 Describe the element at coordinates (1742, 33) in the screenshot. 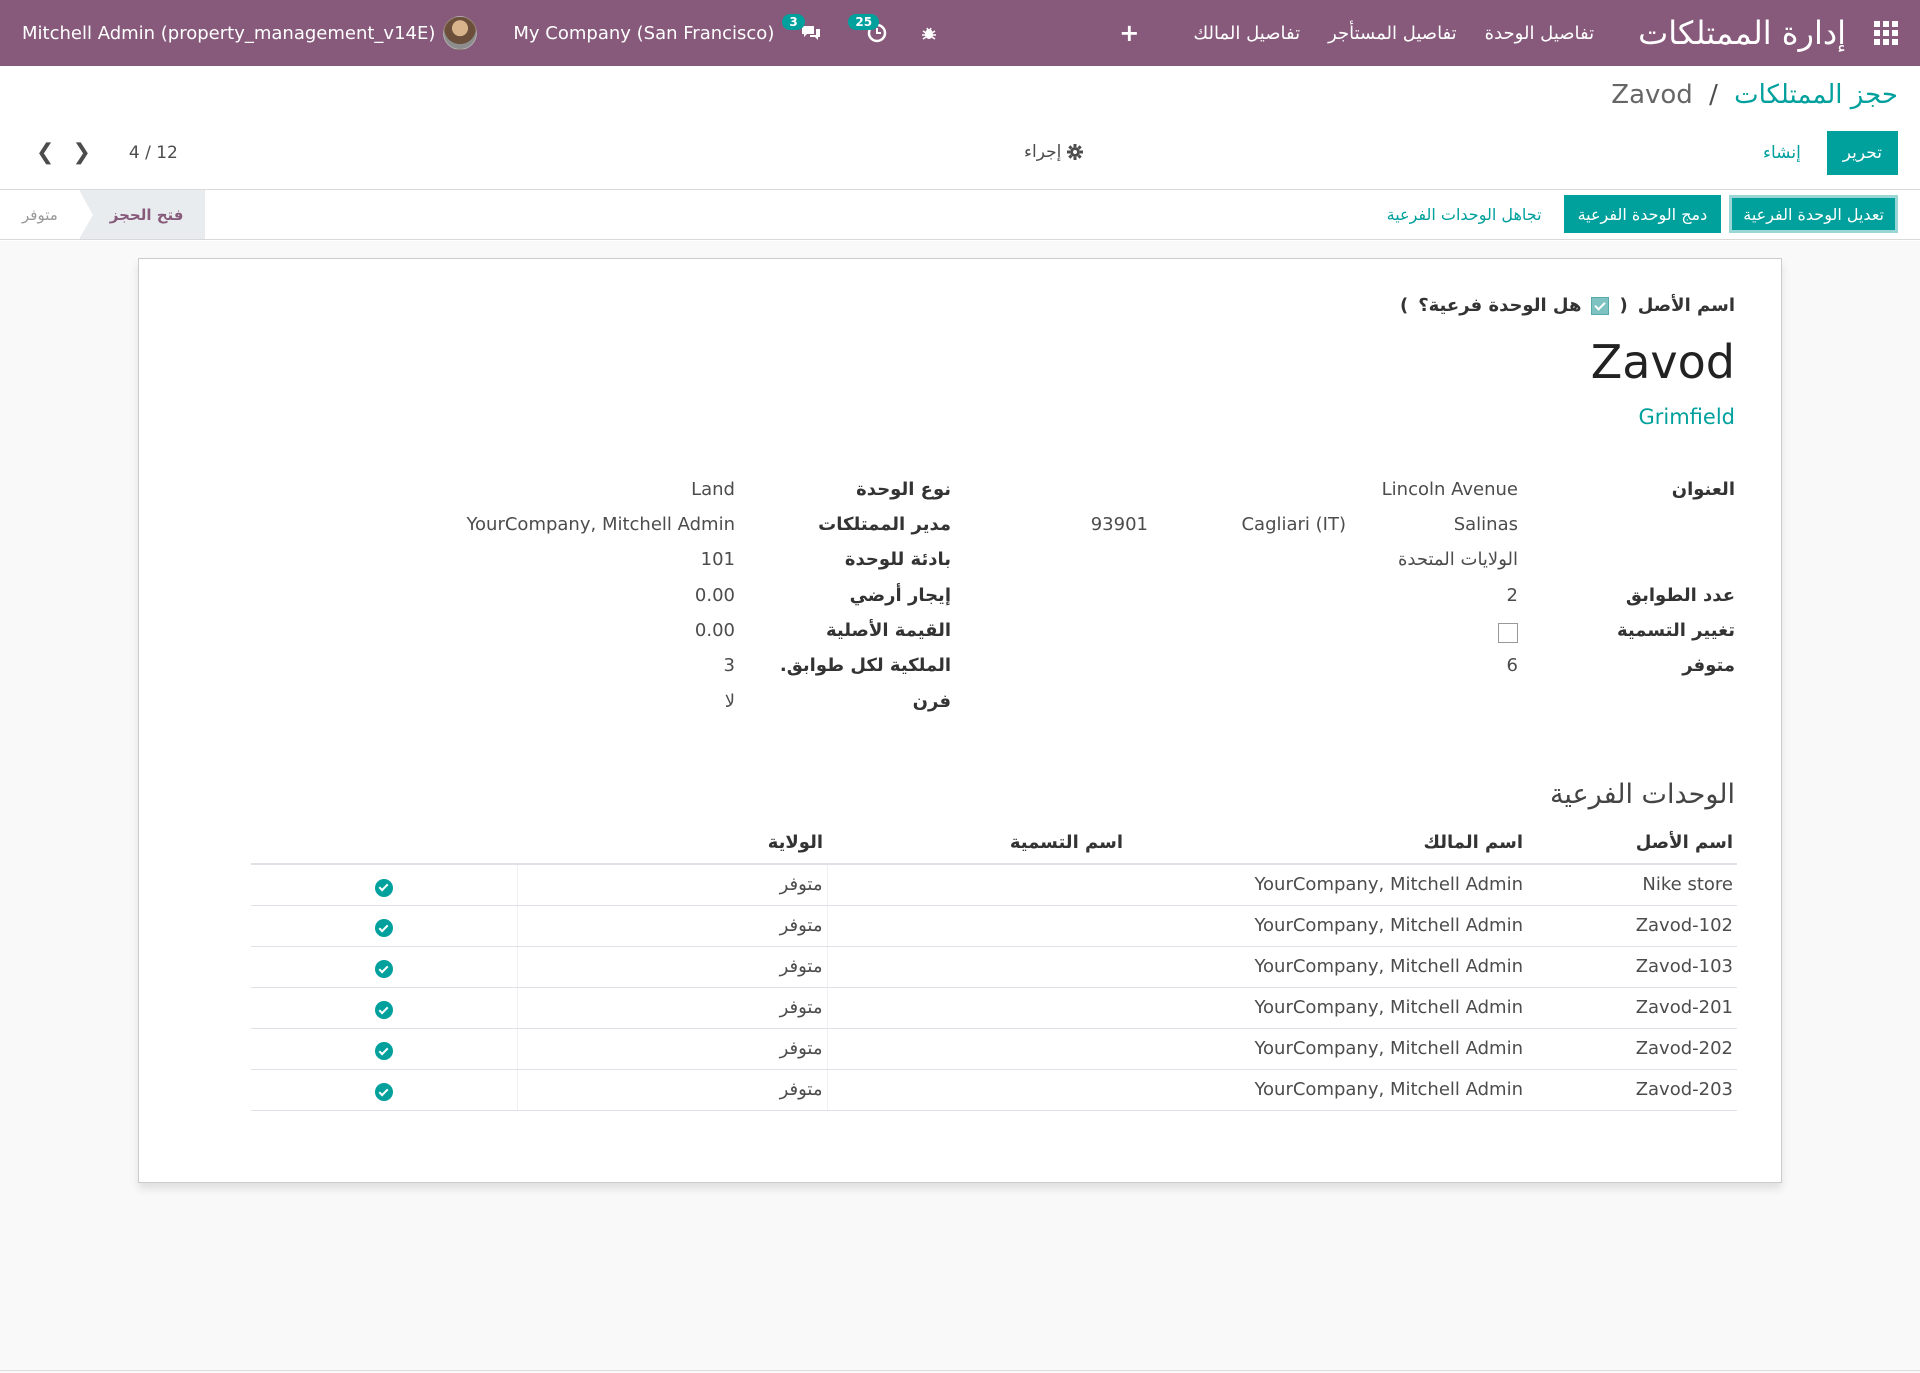

I see `app-brand: إدارة الممتلكات` at that location.